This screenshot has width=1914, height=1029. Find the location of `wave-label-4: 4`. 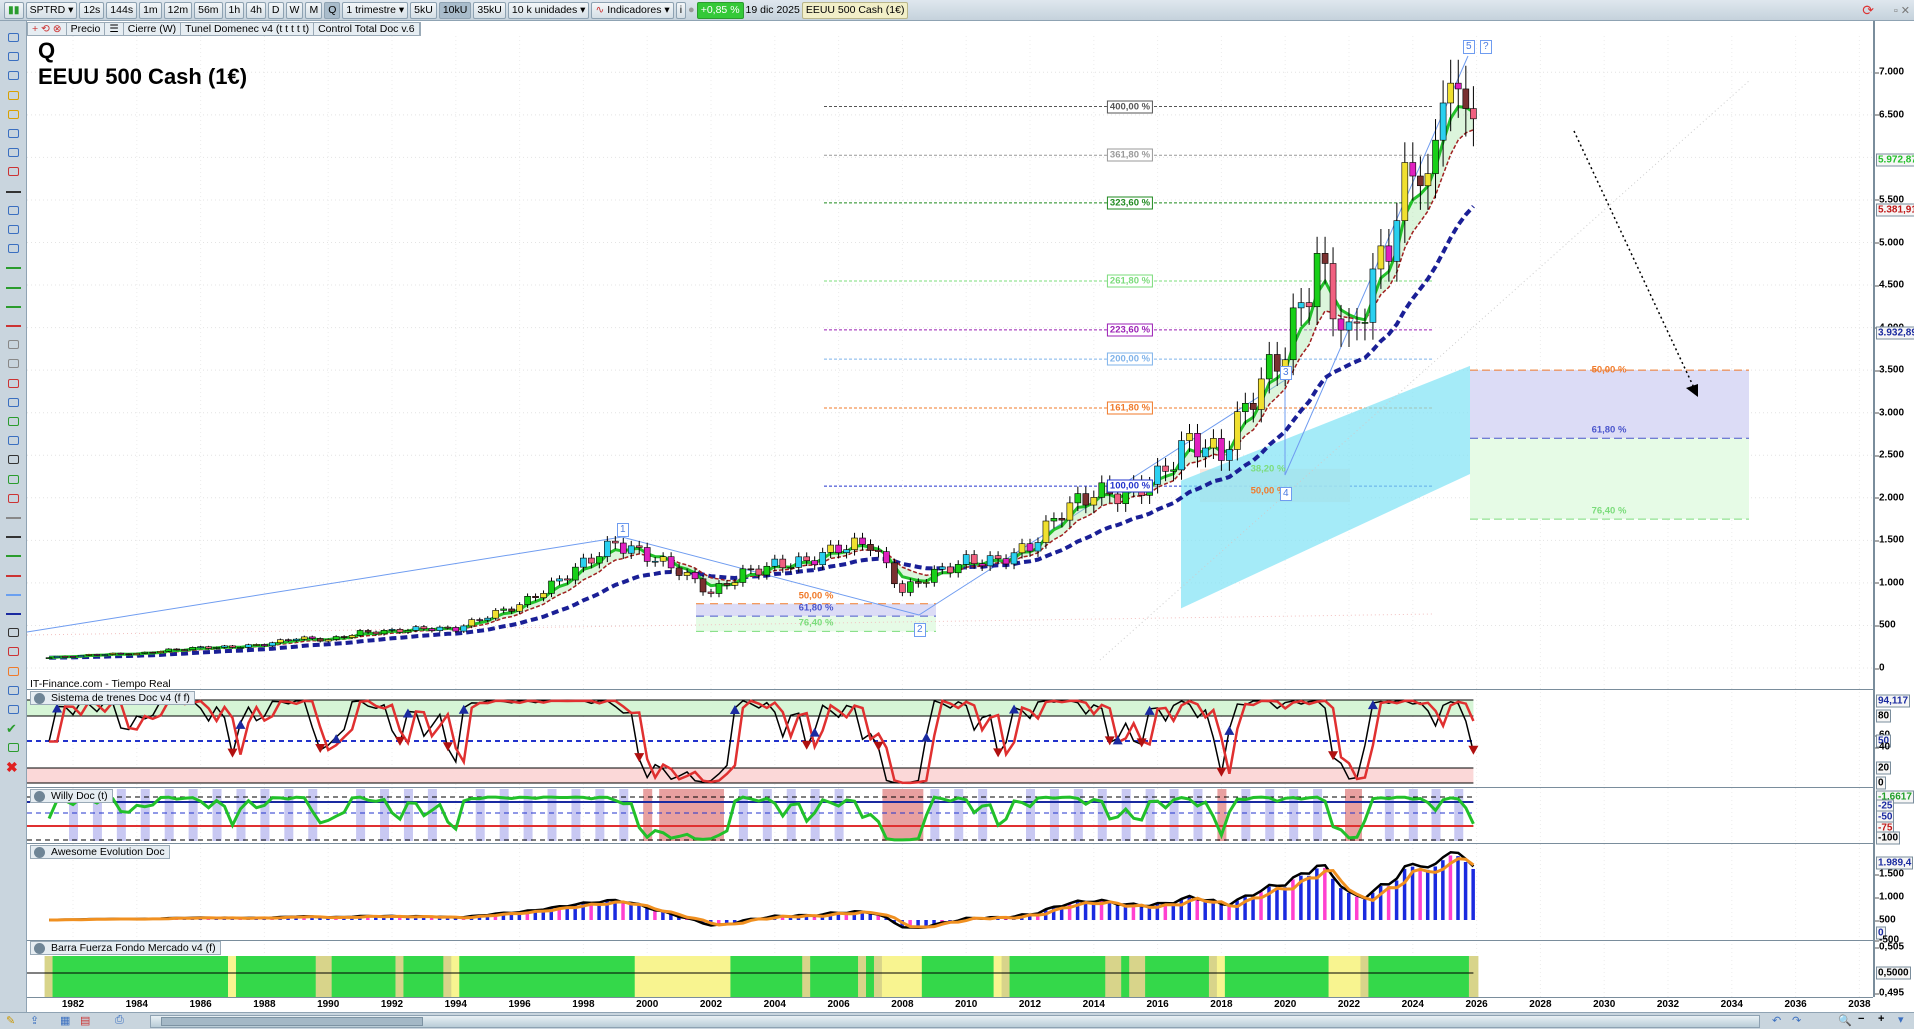

wave-label-4: 4 is located at coordinates (1286, 494).